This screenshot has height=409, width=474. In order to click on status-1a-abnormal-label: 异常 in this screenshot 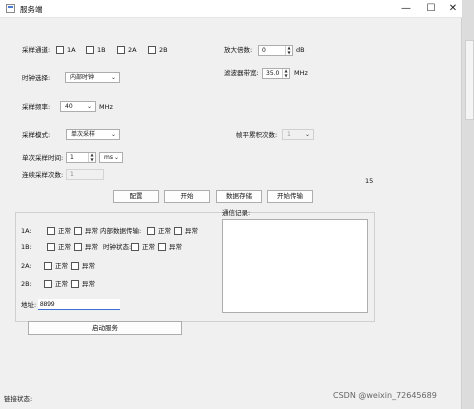, I will do `click(91, 231)`.